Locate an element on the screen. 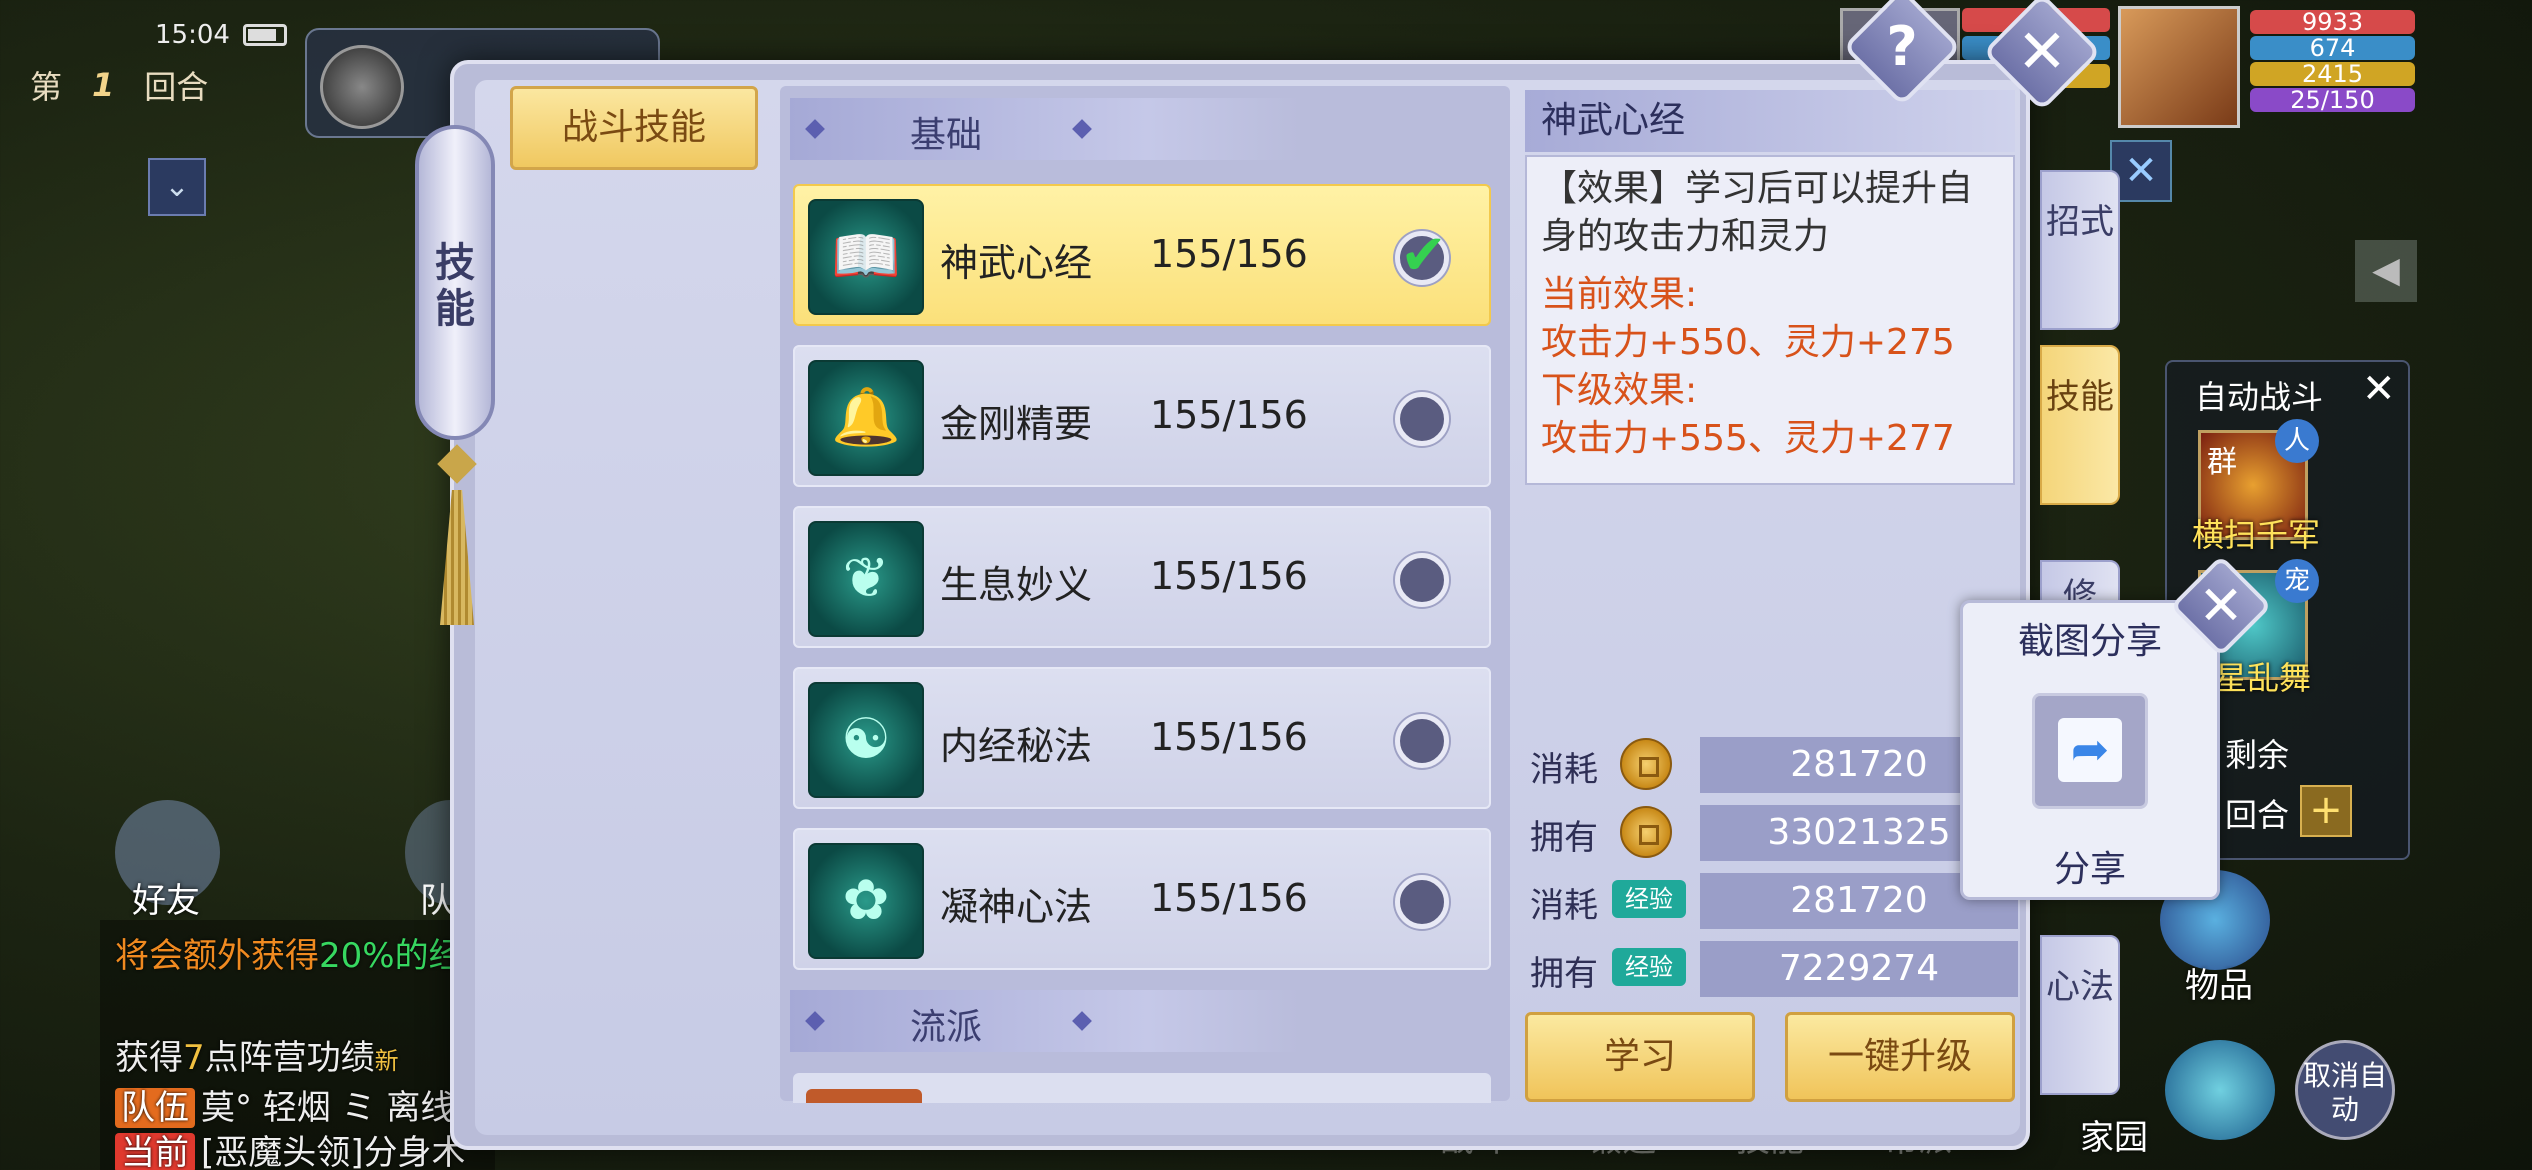 The width and height of the screenshot is (2532, 1170). chat-line: 获得7点阵营功绩新 is located at coordinates (257, 1058).